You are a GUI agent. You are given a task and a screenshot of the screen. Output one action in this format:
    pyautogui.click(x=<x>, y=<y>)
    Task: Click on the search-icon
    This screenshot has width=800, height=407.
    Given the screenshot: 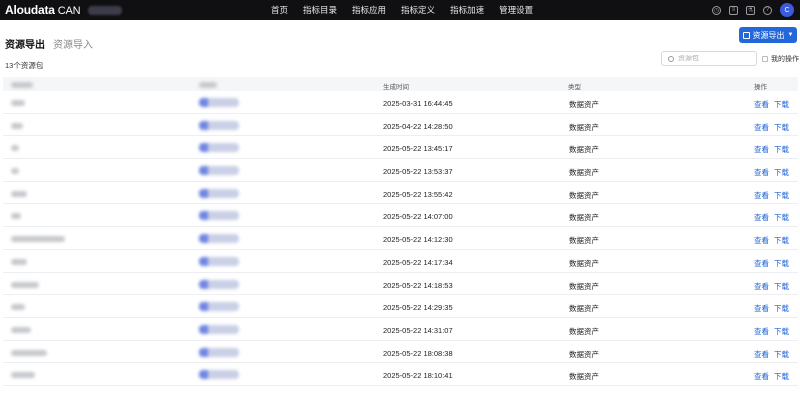 What is the action you would take?
    pyautogui.click(x=671, y=58)
    